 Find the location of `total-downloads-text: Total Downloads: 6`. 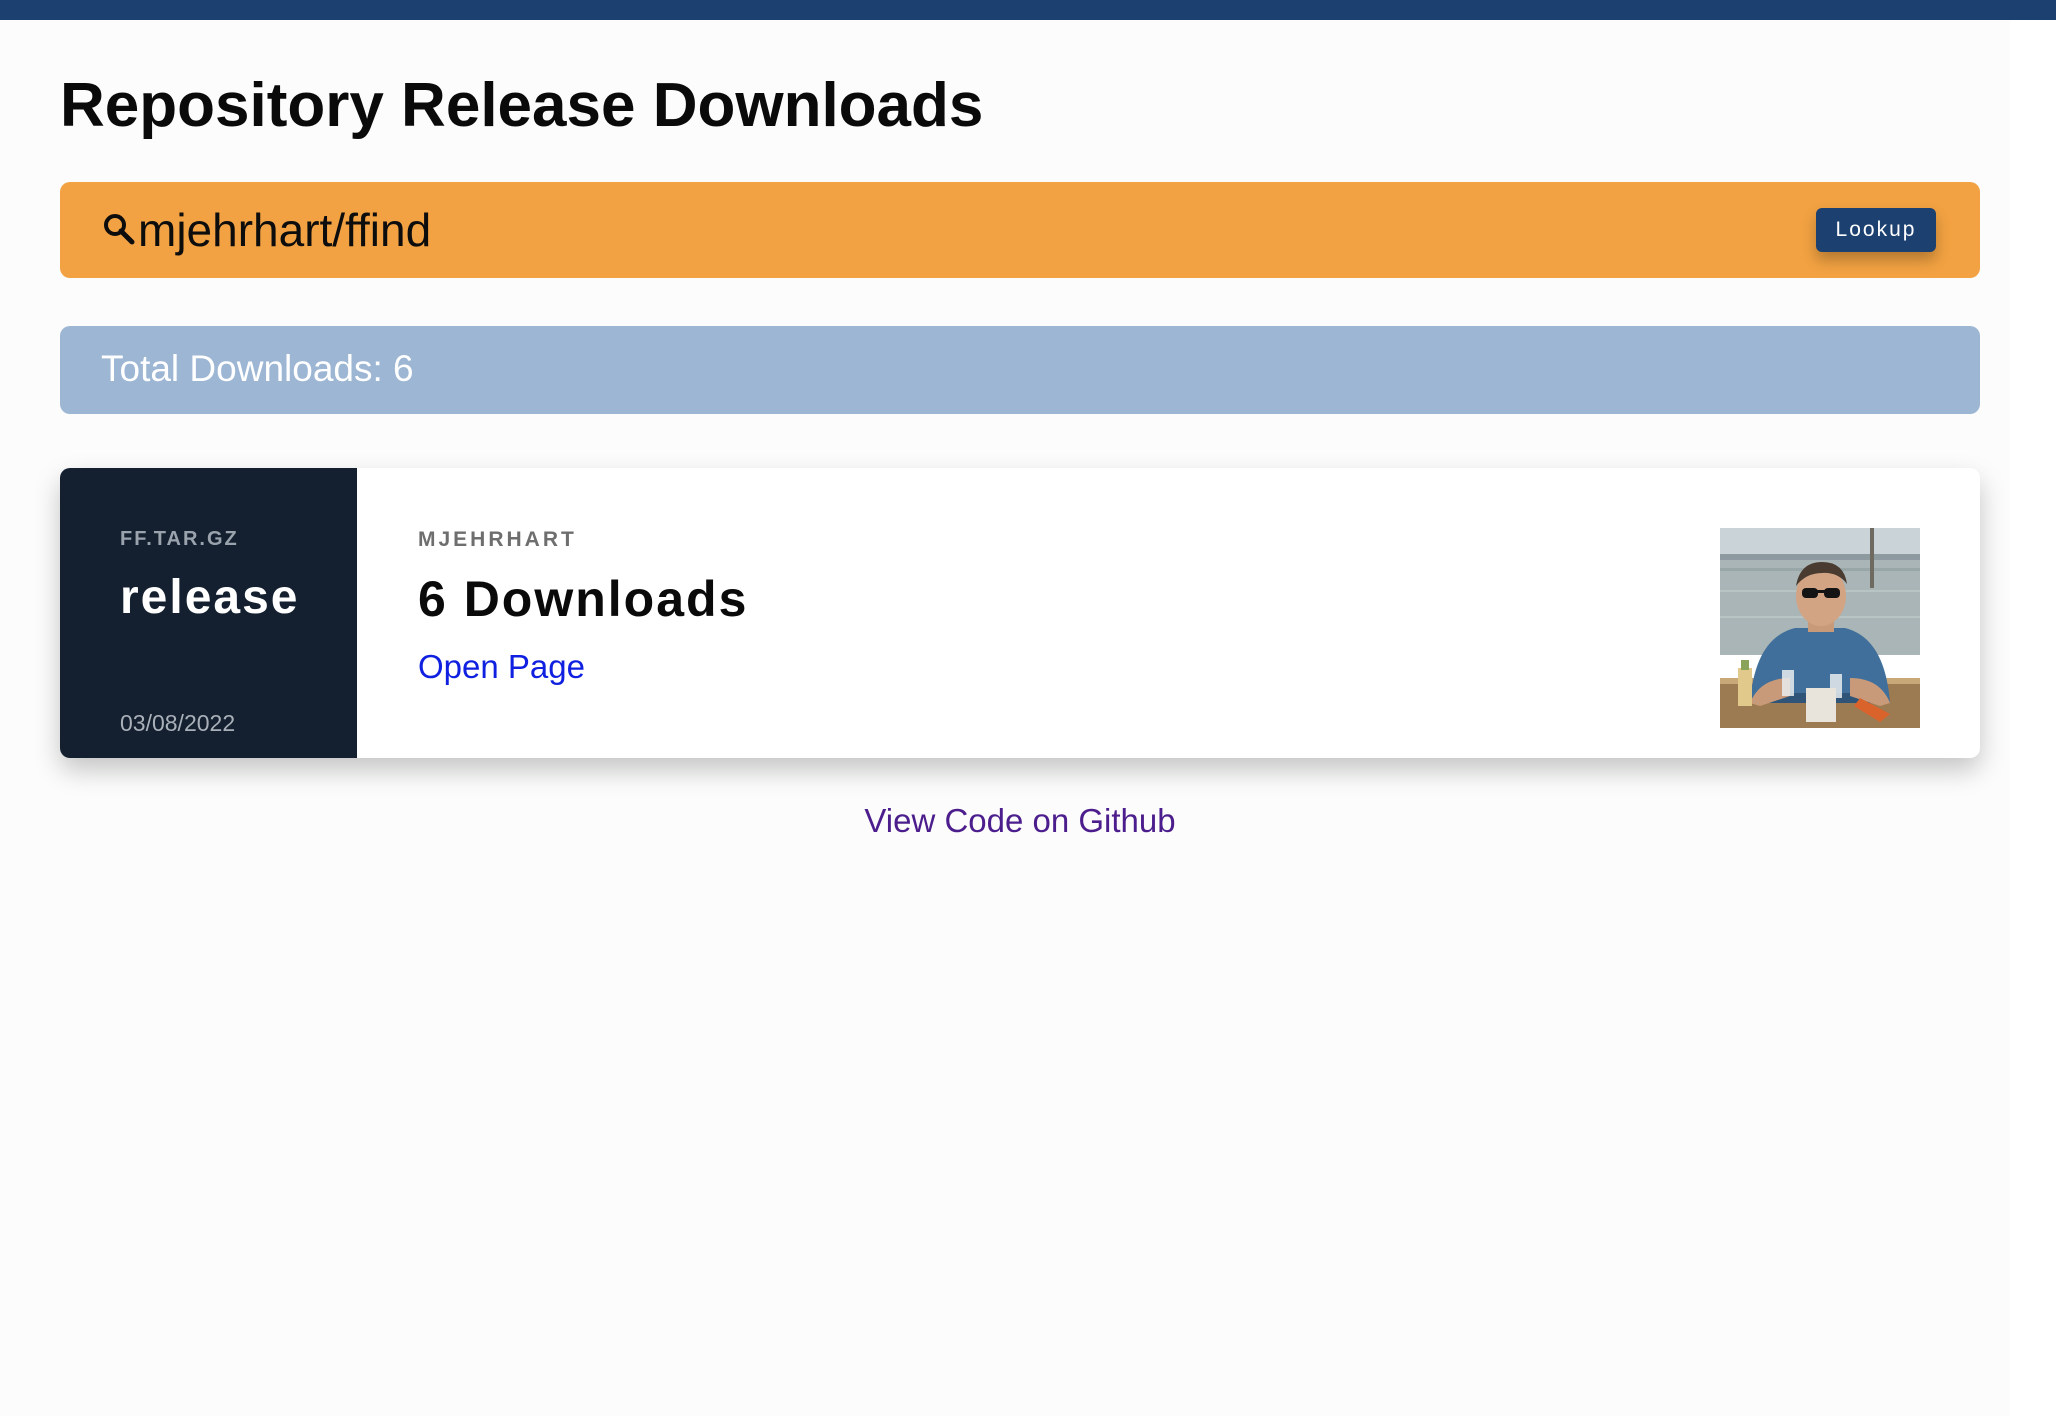

total-downloads-text: Total Downloads: 6 is located at coordinates (257, 368).